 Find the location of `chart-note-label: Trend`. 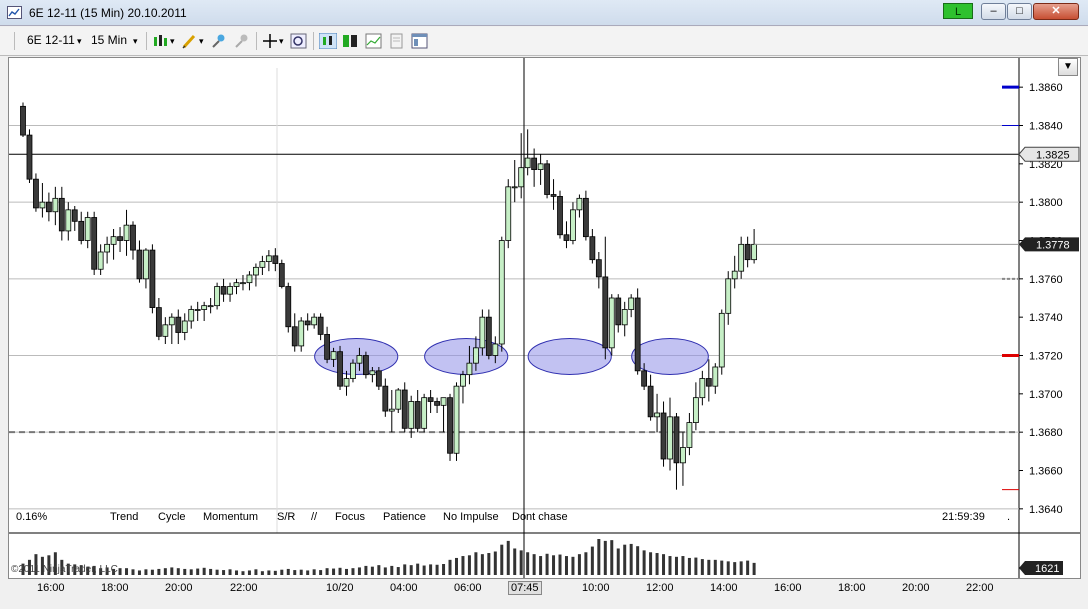

chart-note-label: Trend is located at coordinates (124, 517).